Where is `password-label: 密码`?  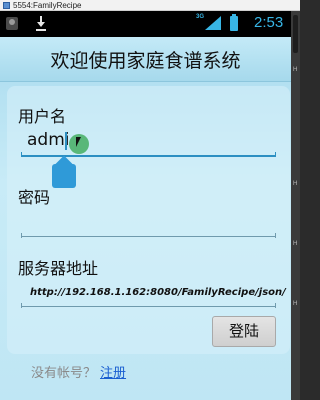 password-label: 密码 is located at coordinates (34, 197).